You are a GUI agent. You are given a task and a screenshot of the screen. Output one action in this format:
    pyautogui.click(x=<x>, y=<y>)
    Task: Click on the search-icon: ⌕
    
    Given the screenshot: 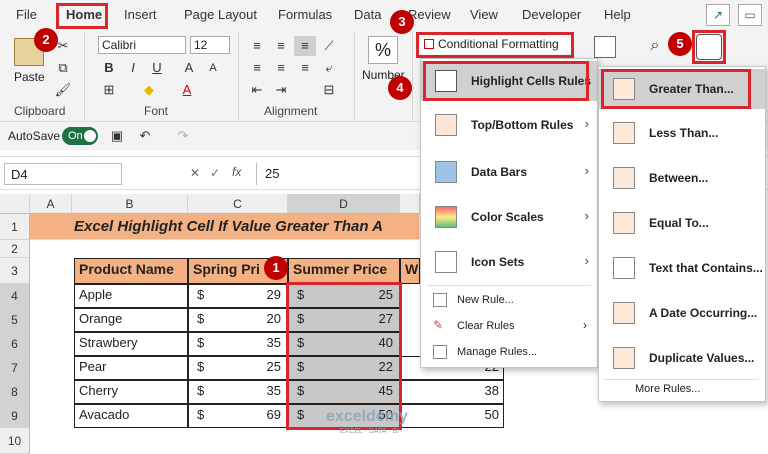 What is the action you would take?
    pyautogui.click(x=655, y=46)
    